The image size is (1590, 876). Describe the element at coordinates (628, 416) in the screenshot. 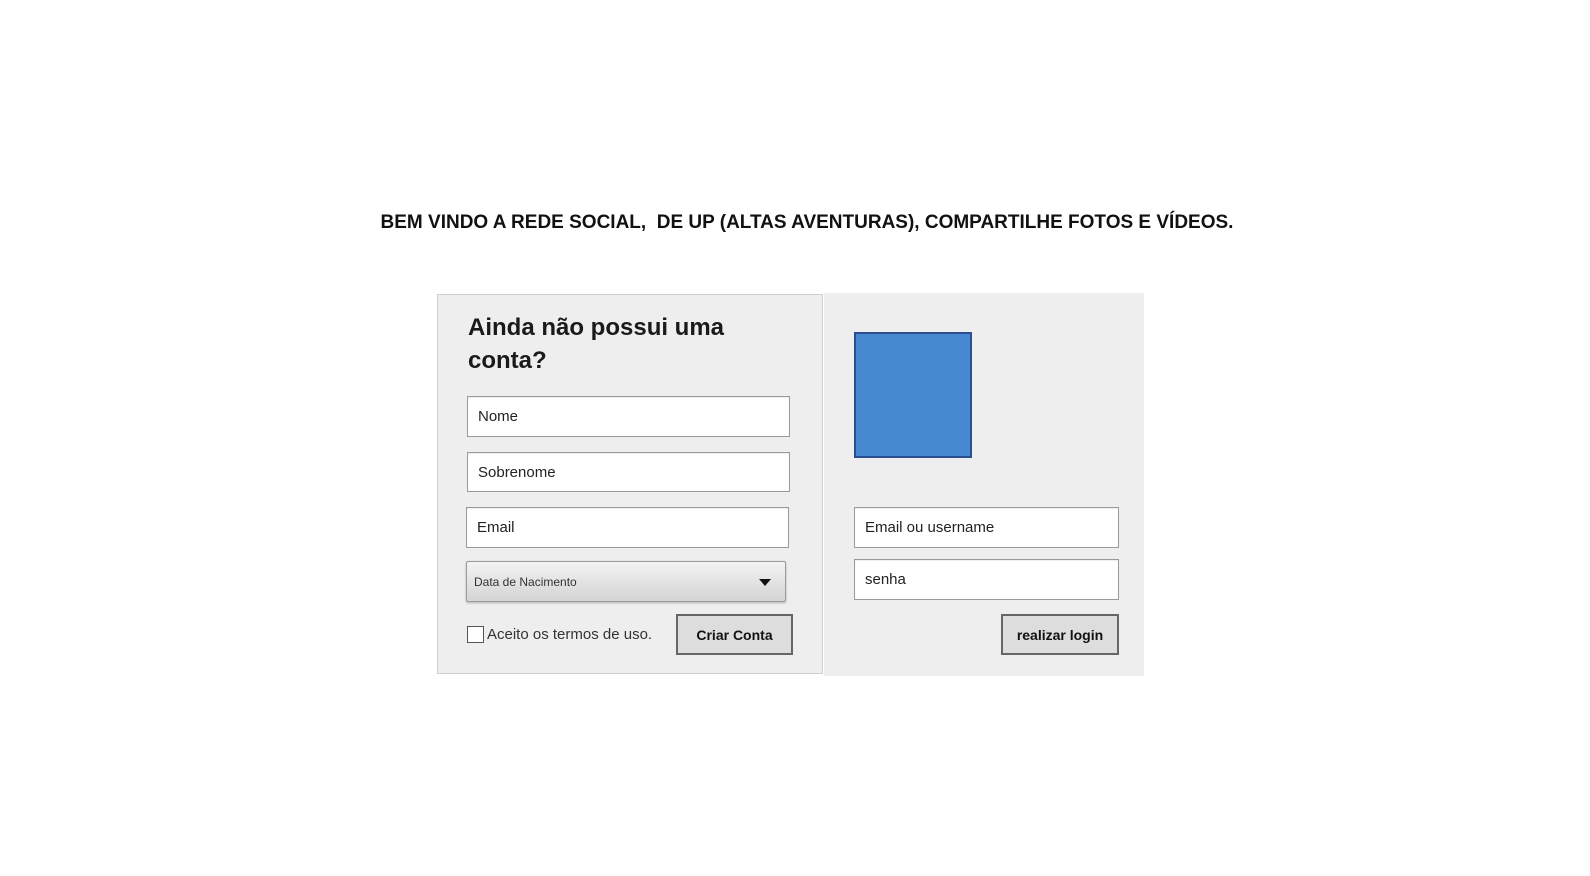

I see `name-input: Nome` at that location.